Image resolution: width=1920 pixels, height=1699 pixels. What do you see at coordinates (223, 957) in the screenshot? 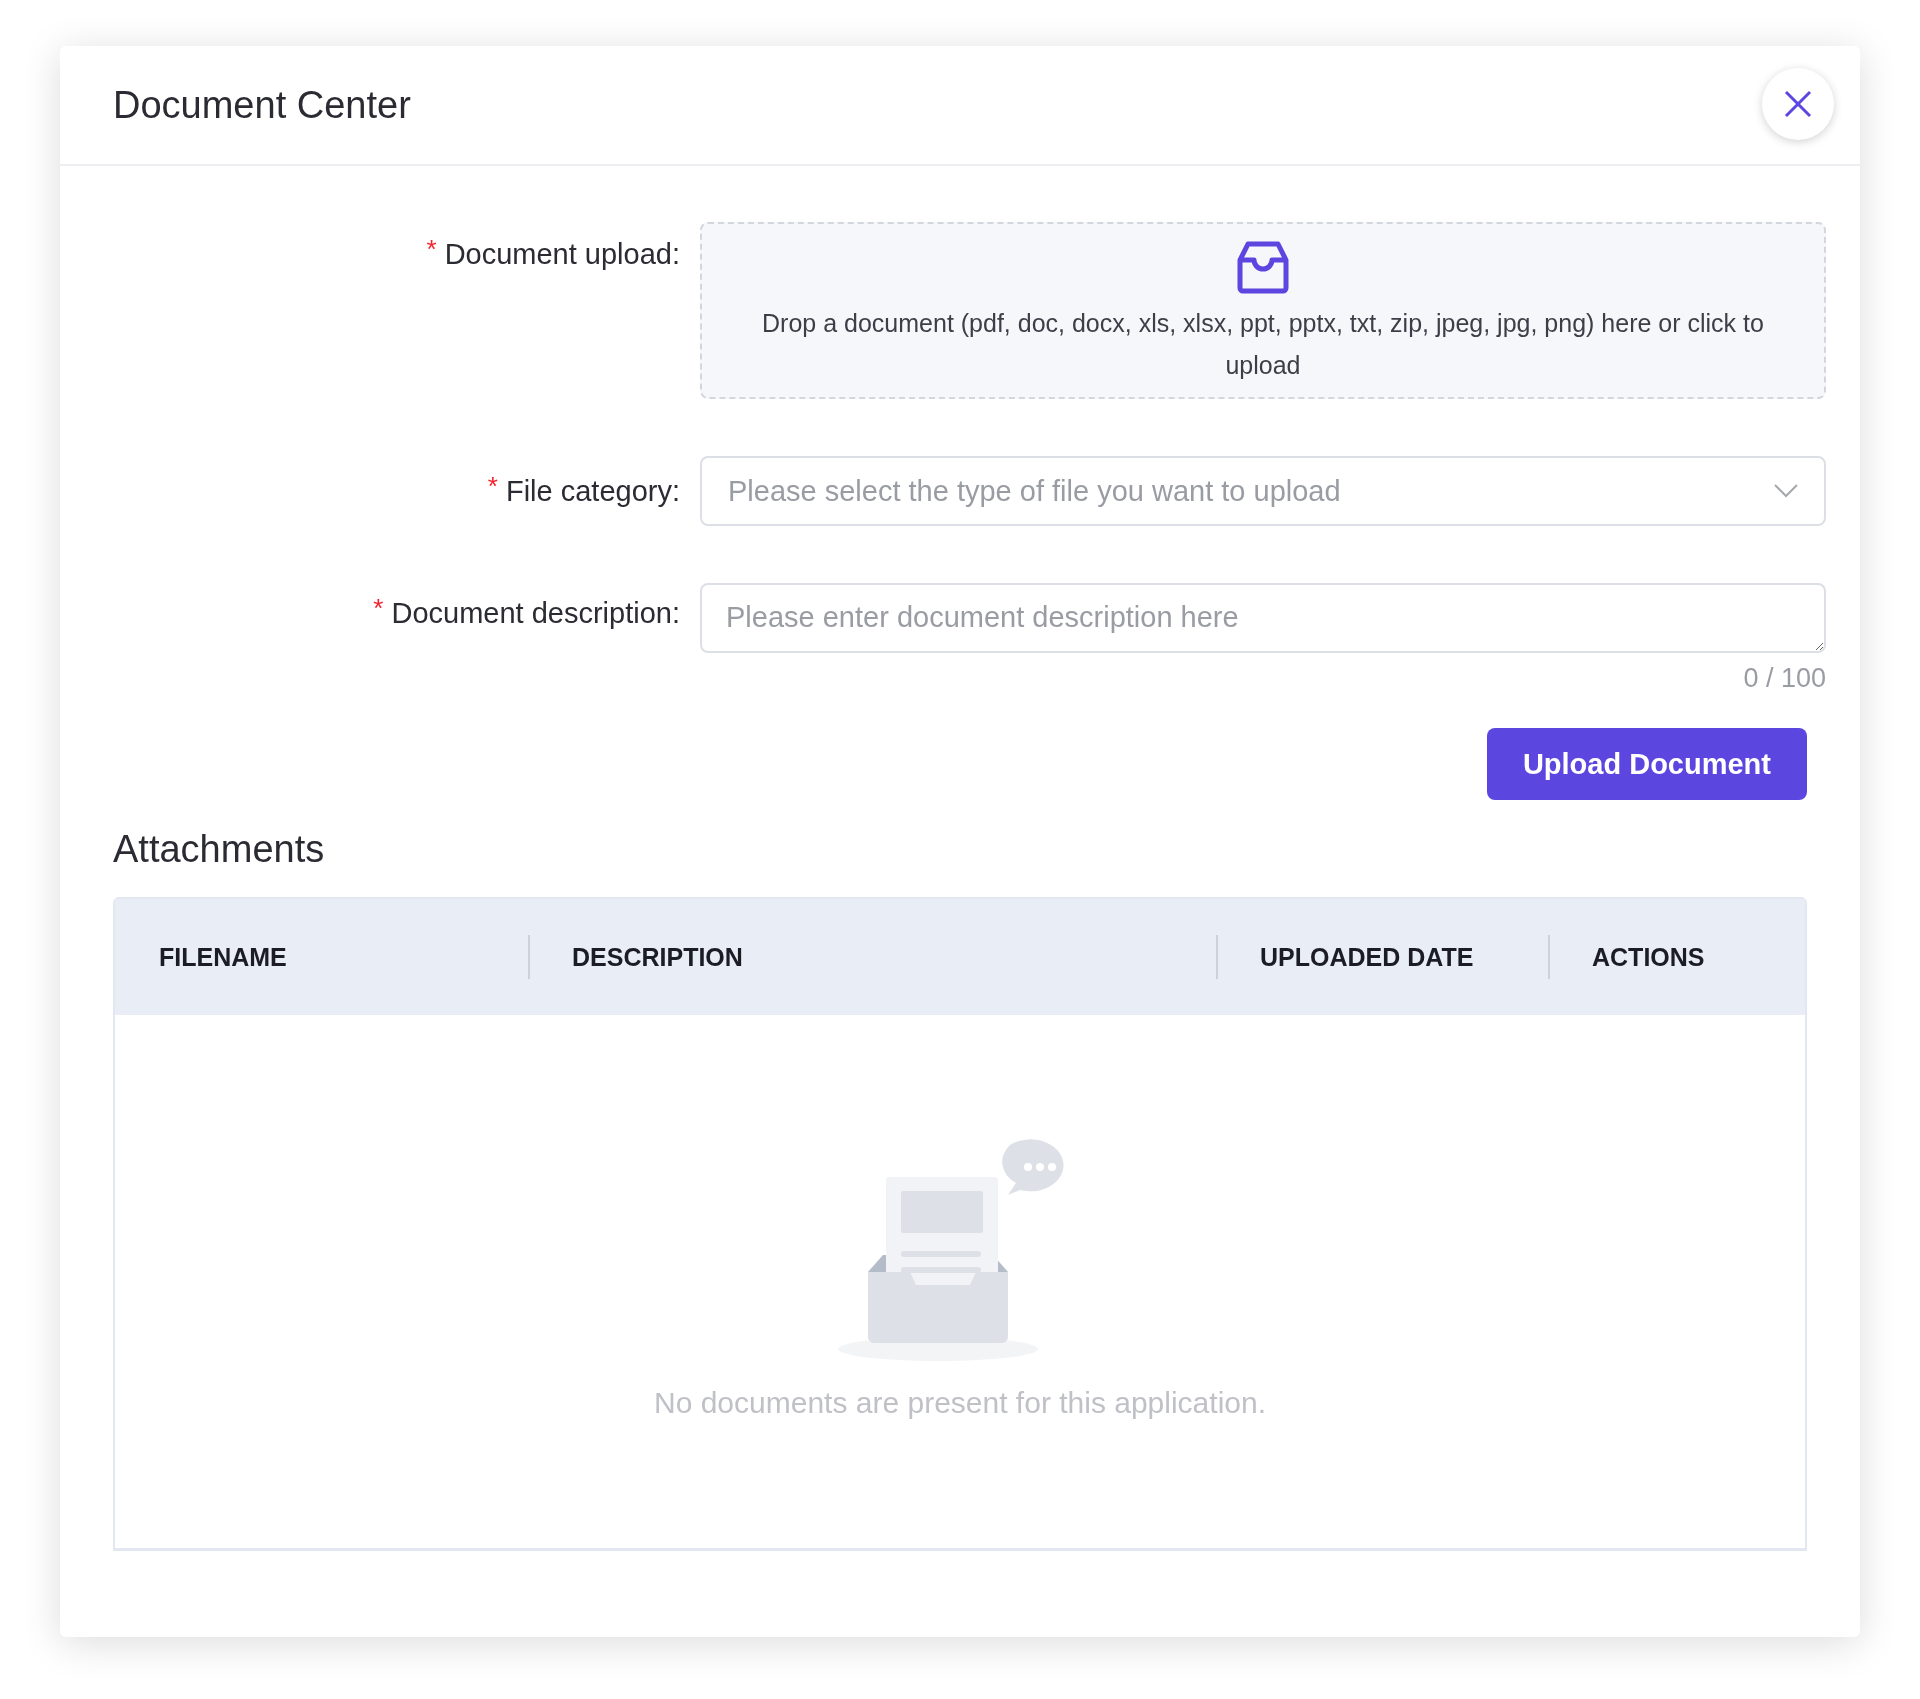
I see `column-header: FILENAME` at bounding box center [223, 957].